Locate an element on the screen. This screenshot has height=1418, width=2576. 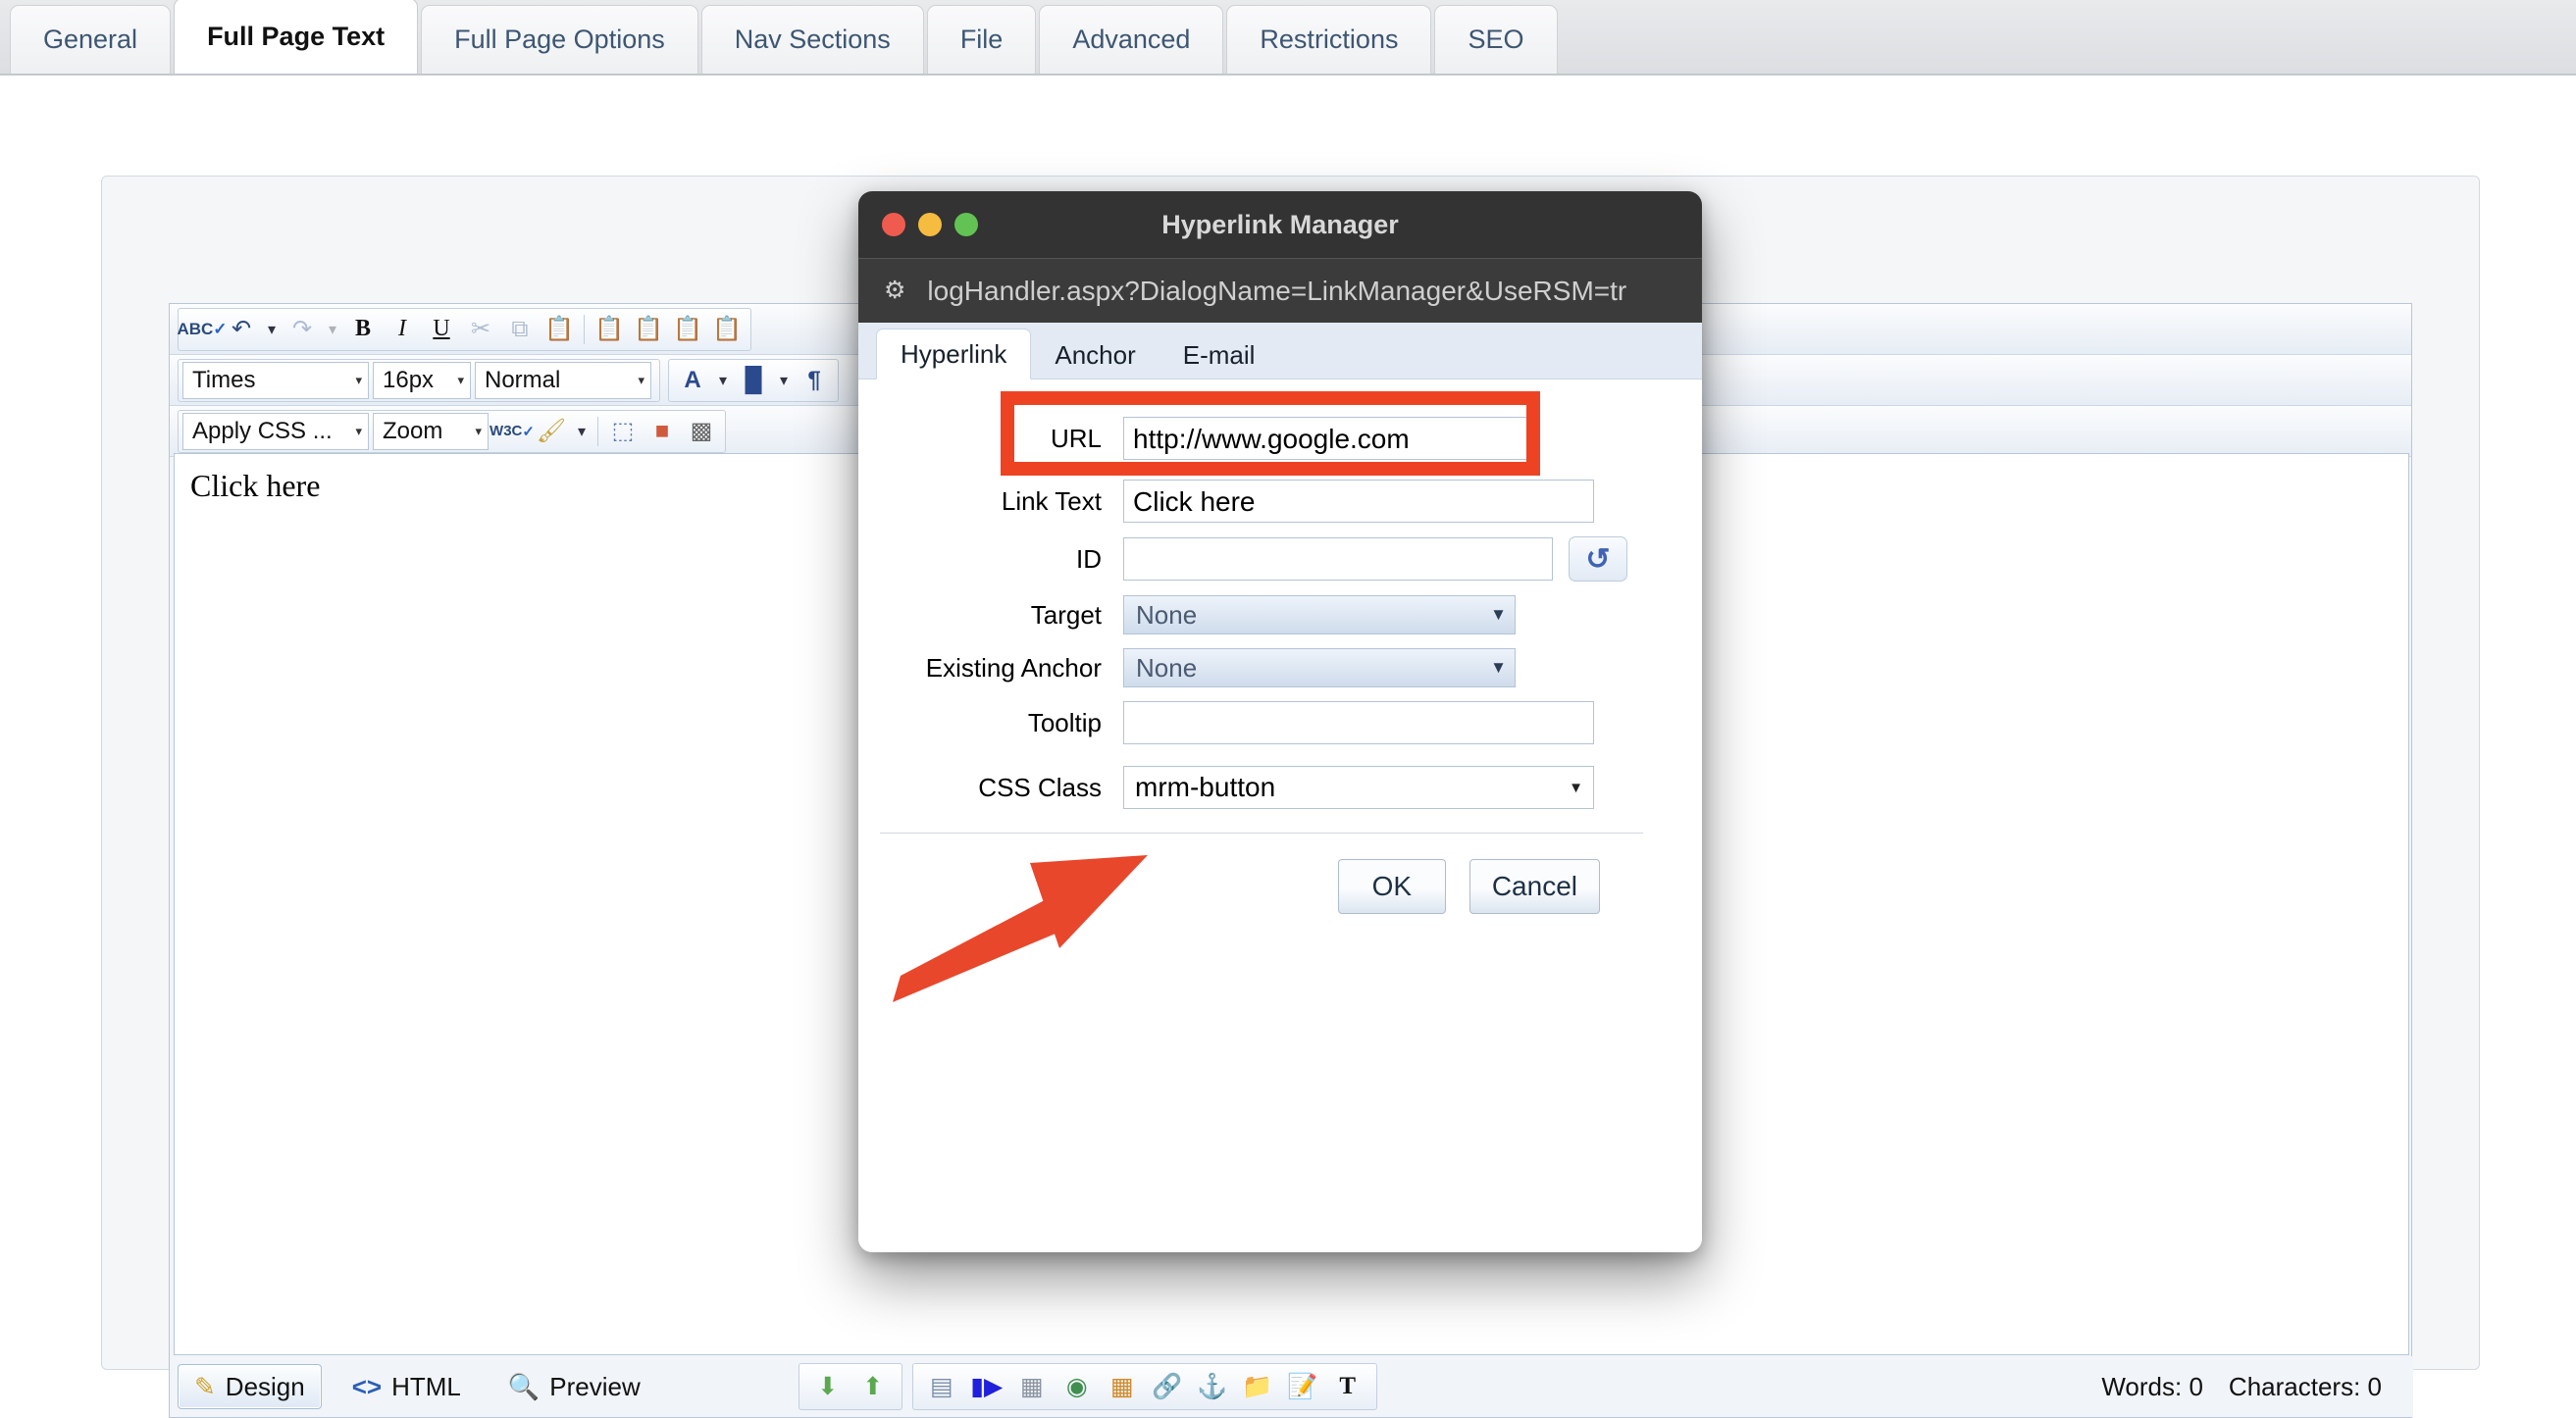
insert-table-icon: ▤ is located at coordinates (941, 1386).